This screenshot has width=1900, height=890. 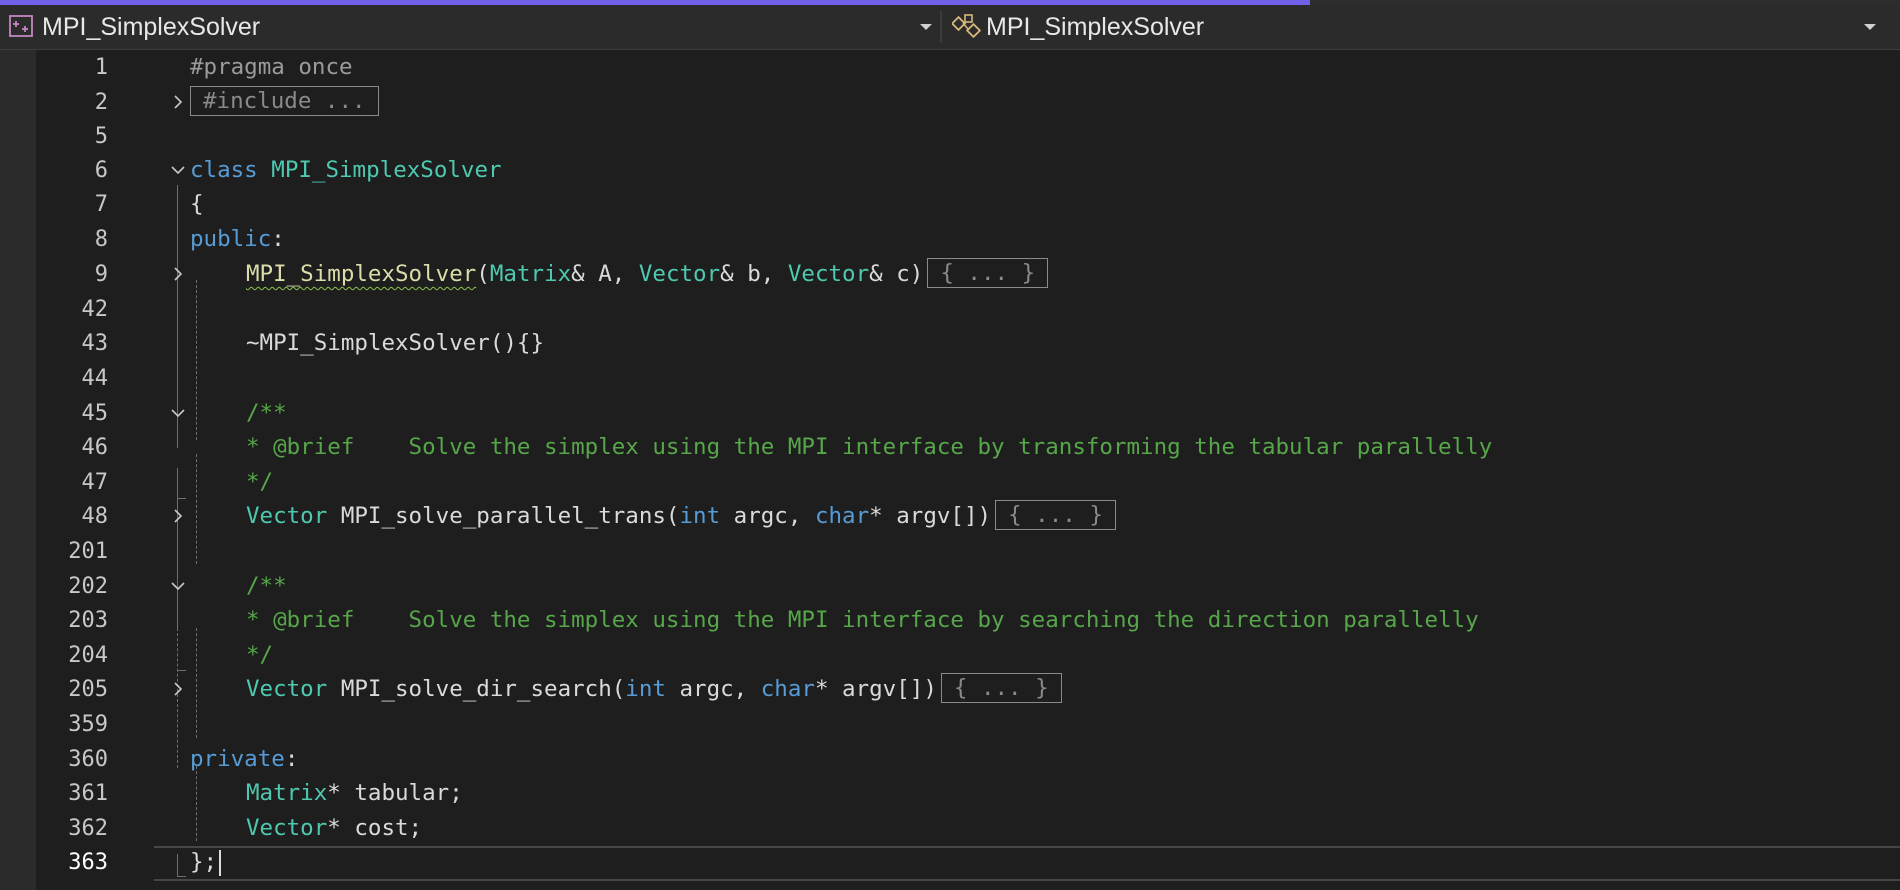 I want to click on line-number: 205, so click(x=88, y=689).